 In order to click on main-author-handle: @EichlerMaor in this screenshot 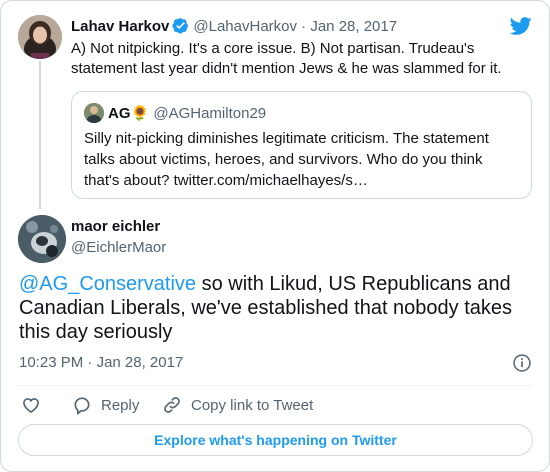, I will do `click(118, 247)`.